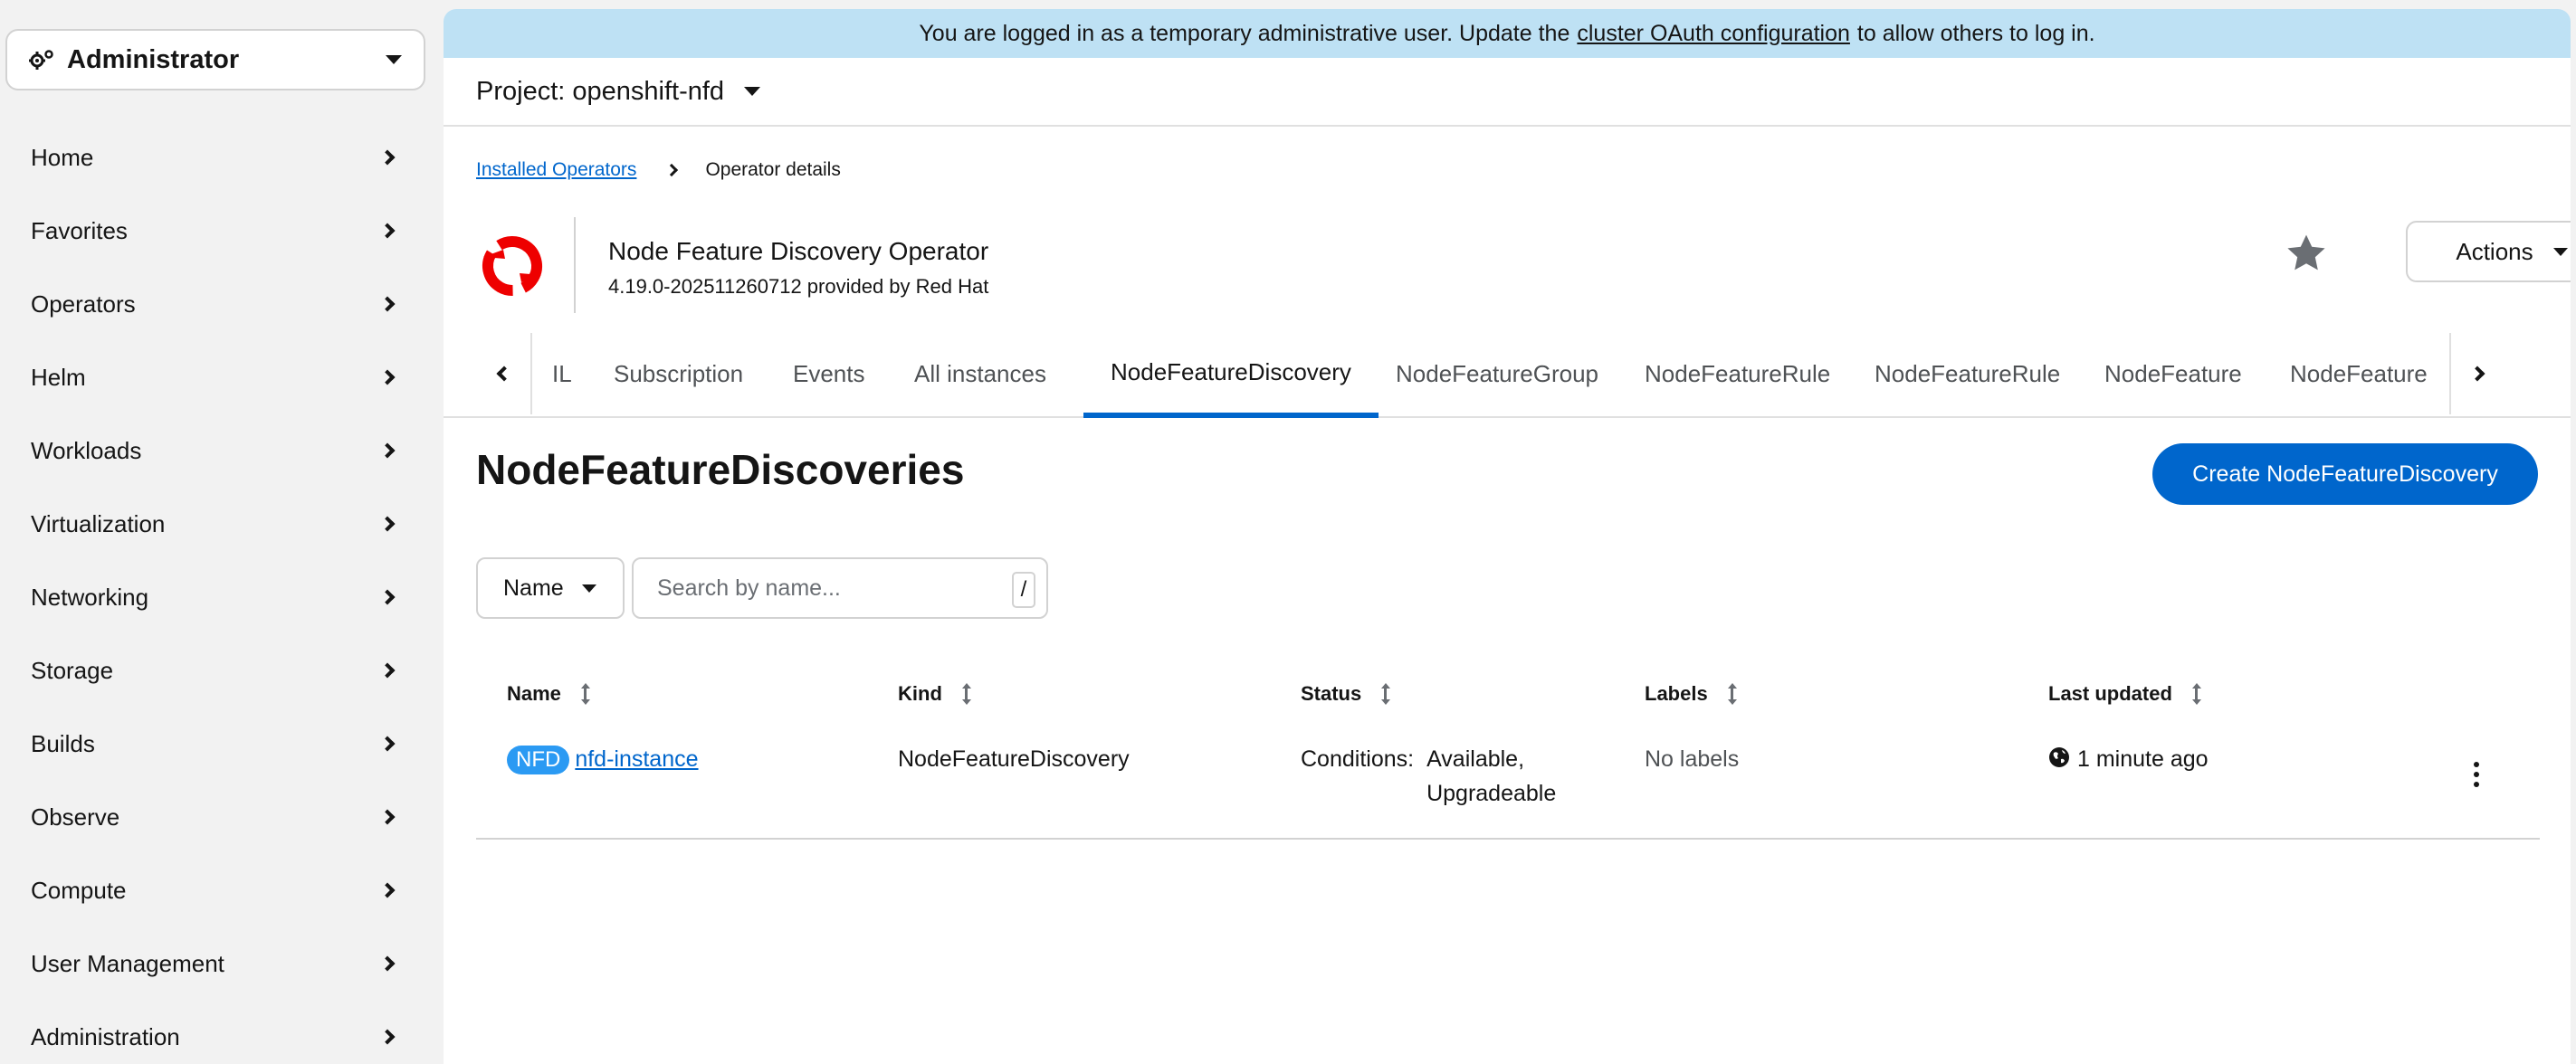 The image size is (2576, 1064). I want to click on column-header-kind: Kind, so click(935, 694).